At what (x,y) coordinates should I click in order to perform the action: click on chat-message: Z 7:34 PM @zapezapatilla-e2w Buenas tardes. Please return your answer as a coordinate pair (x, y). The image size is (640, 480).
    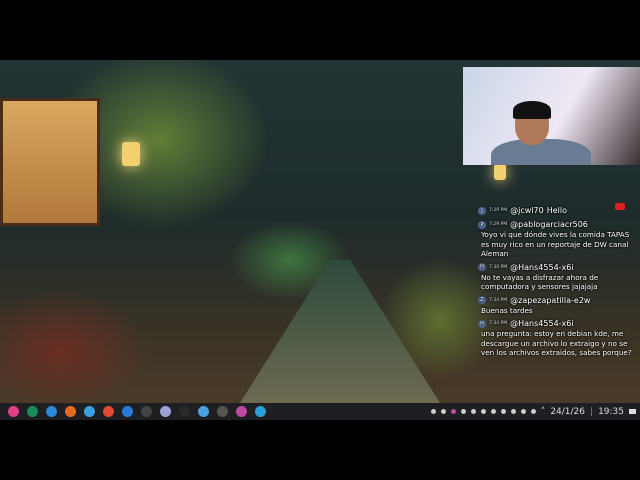
    Looking at the image, I should click on (558, 305).